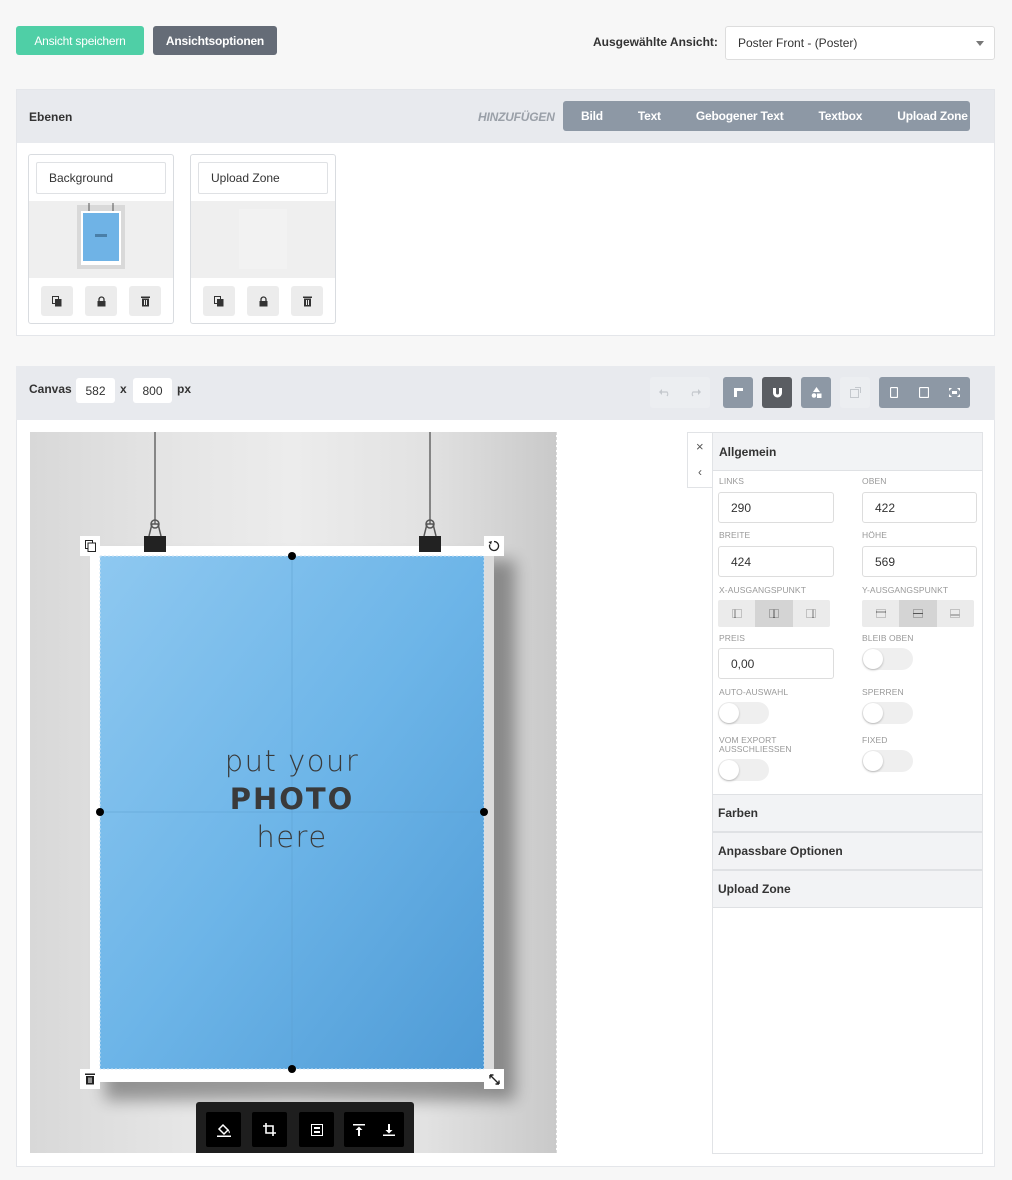 Image resolution: width=1012 pixels, height=1180 pixels. I want to click on add-text-tab: Text, so click(649, 116).